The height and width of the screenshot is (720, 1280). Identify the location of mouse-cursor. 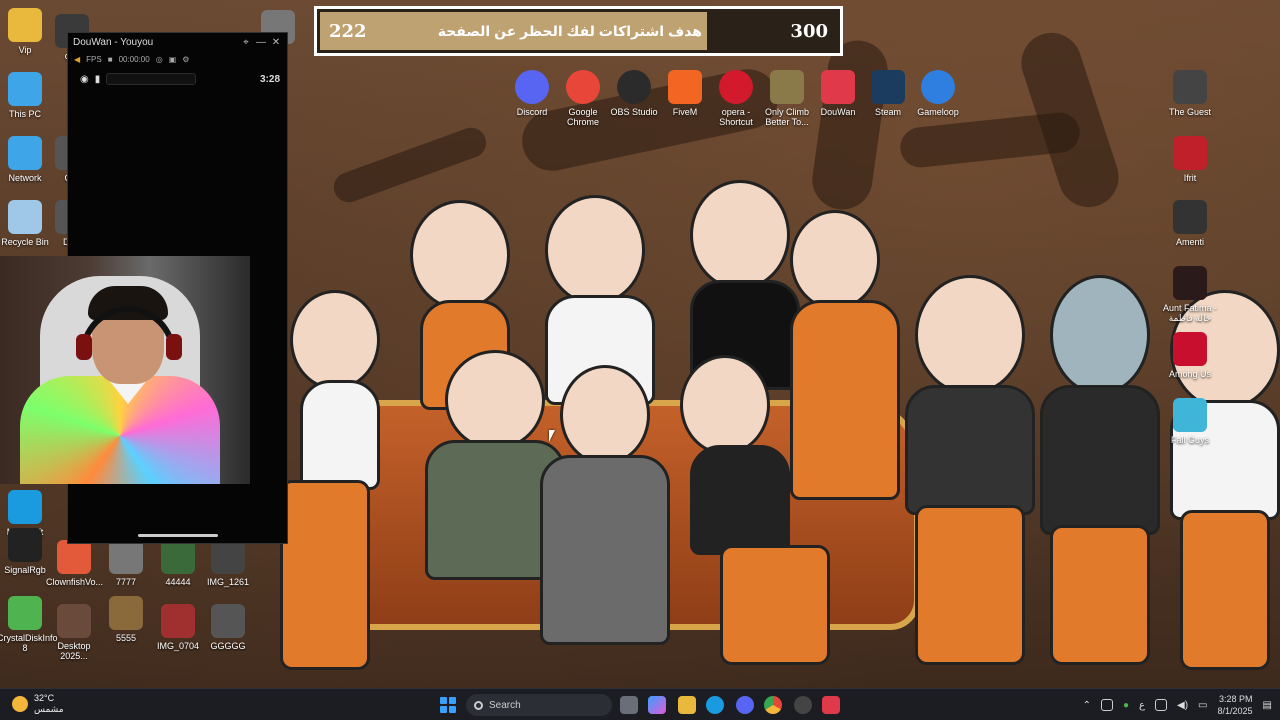
(552, 436).